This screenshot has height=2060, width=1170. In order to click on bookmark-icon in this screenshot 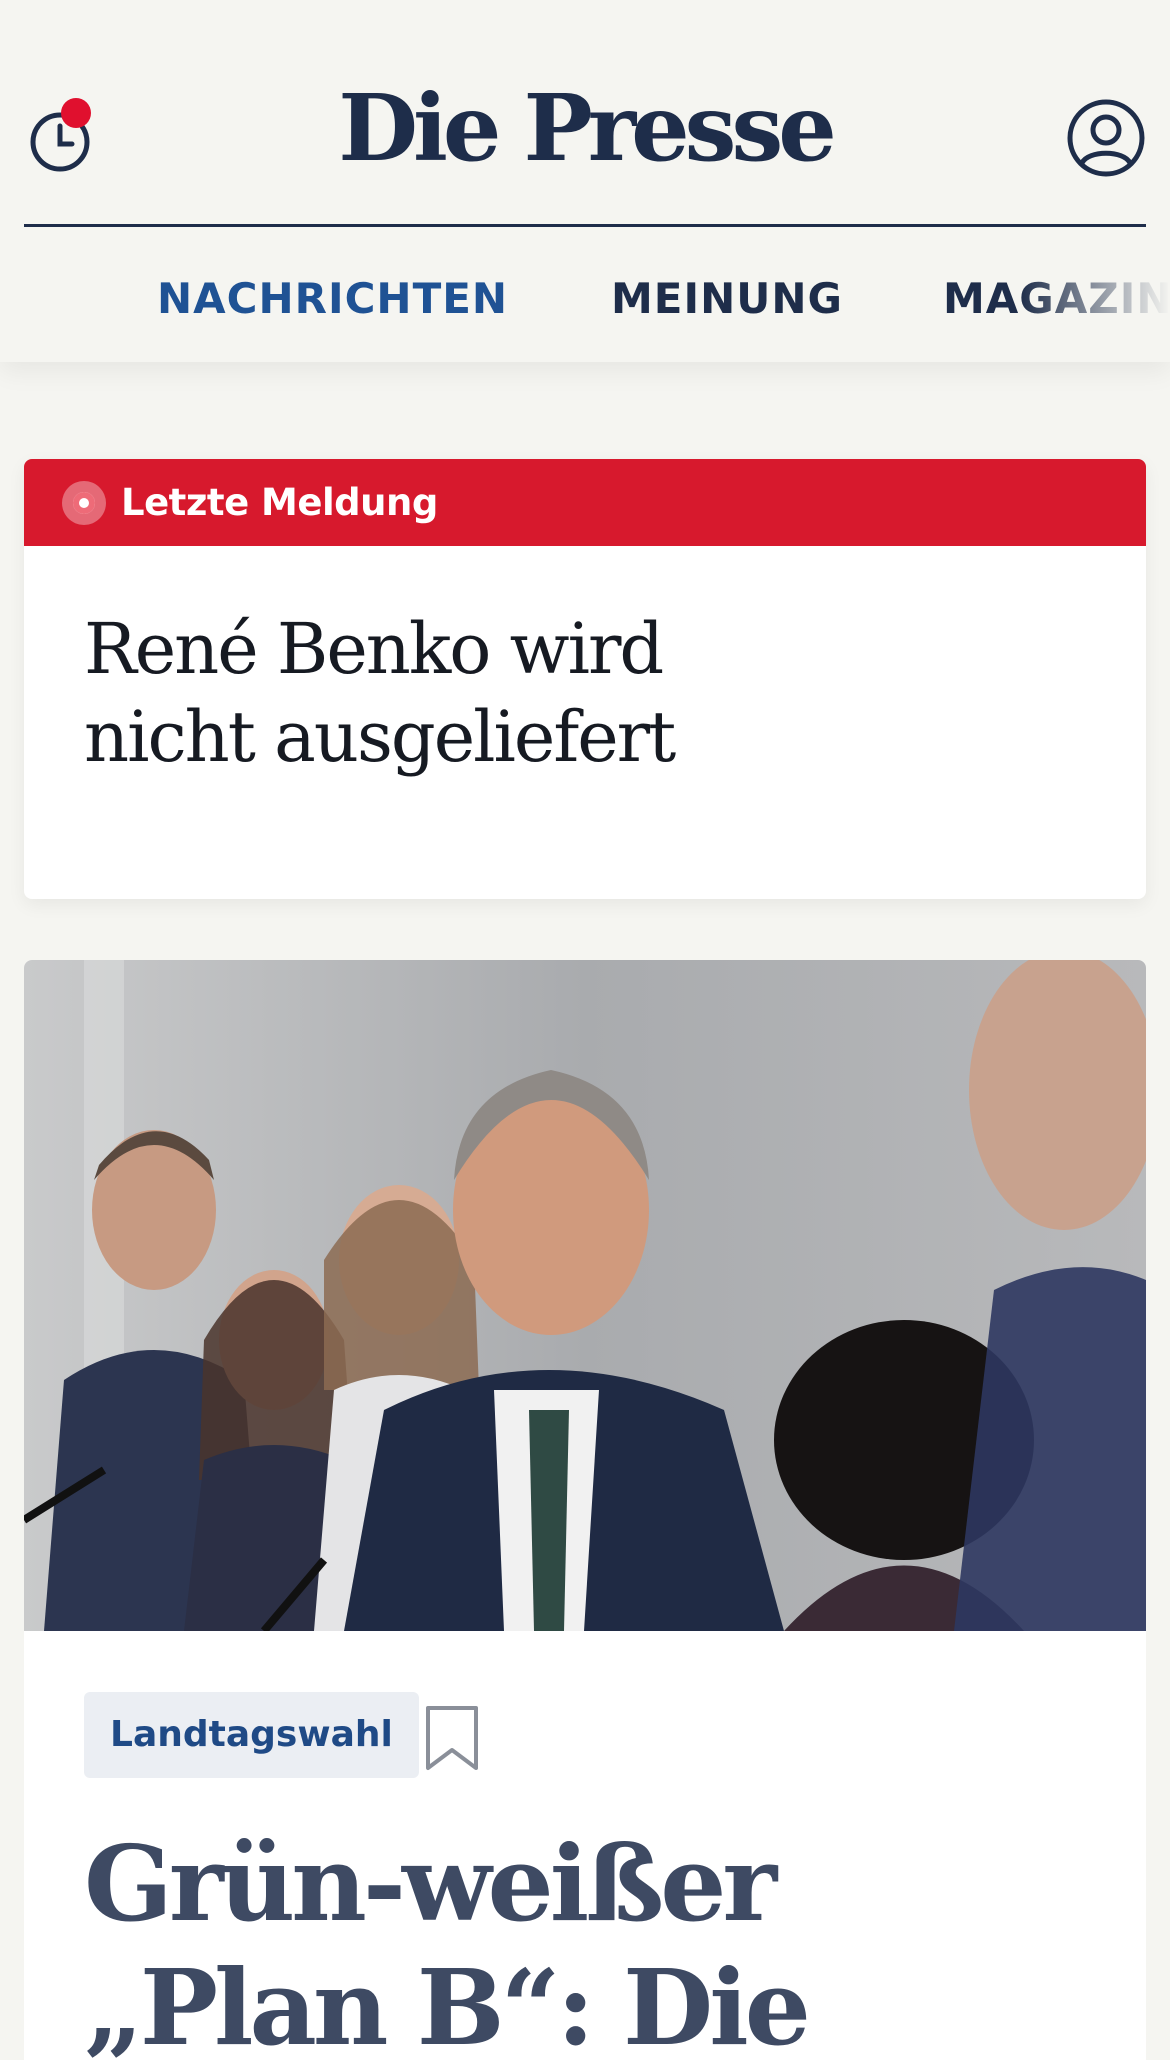, I will do `click(452, 1738)`.